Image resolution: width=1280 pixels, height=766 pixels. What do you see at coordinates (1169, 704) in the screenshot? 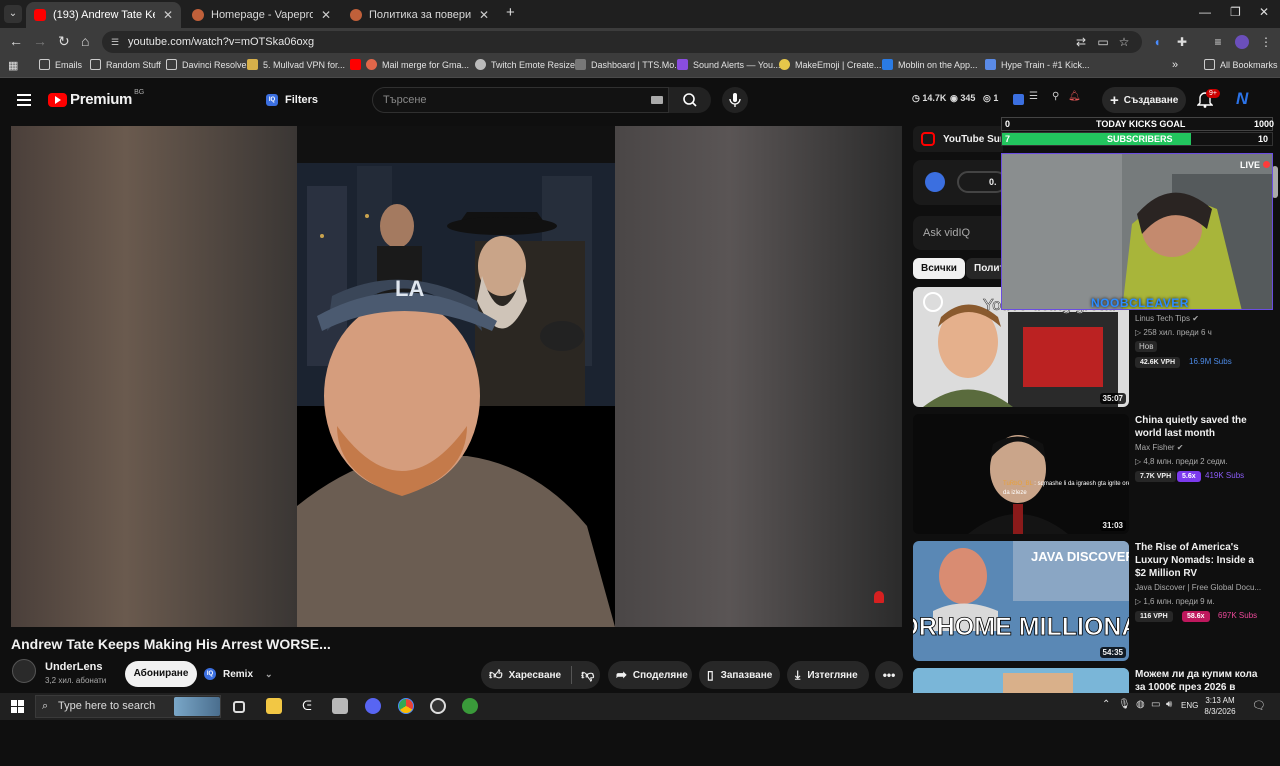
I see `volume-icon: 🔊︎` at bounding box center [1169, 704].